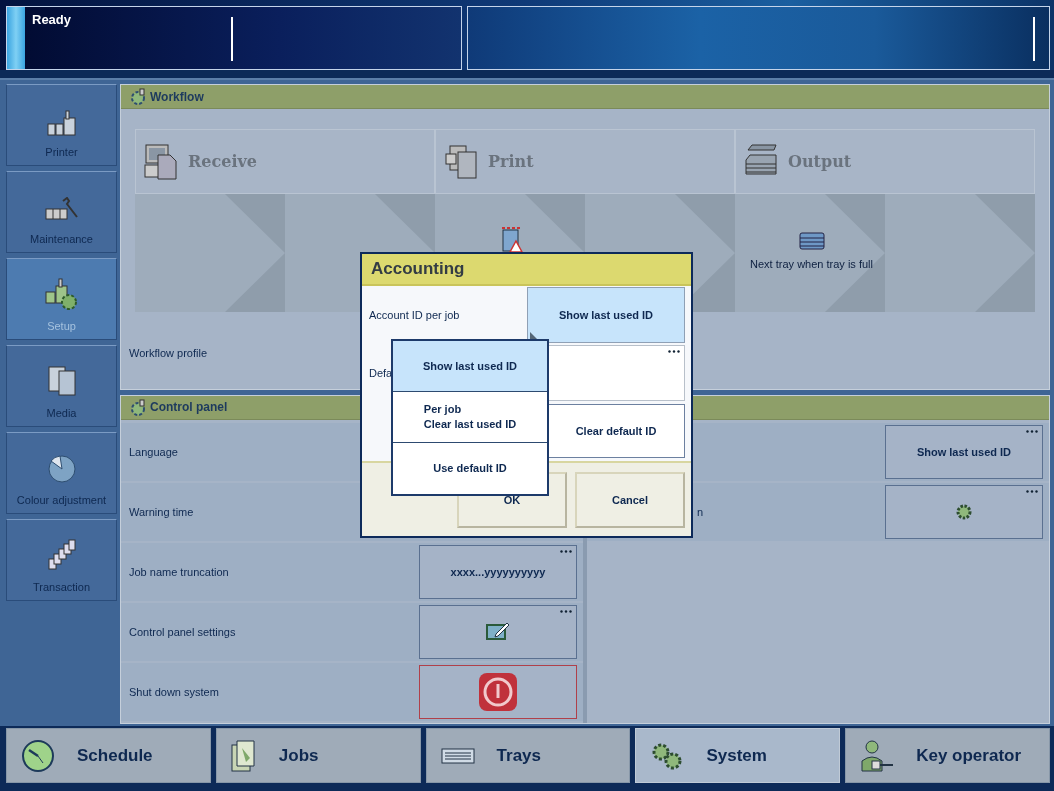 This screenshot has width=1054, height=791. What do you see at coordinates (947, 755) in the screenshot?
I see `nav-tab: Key operator` at bounding box center [947, 755].